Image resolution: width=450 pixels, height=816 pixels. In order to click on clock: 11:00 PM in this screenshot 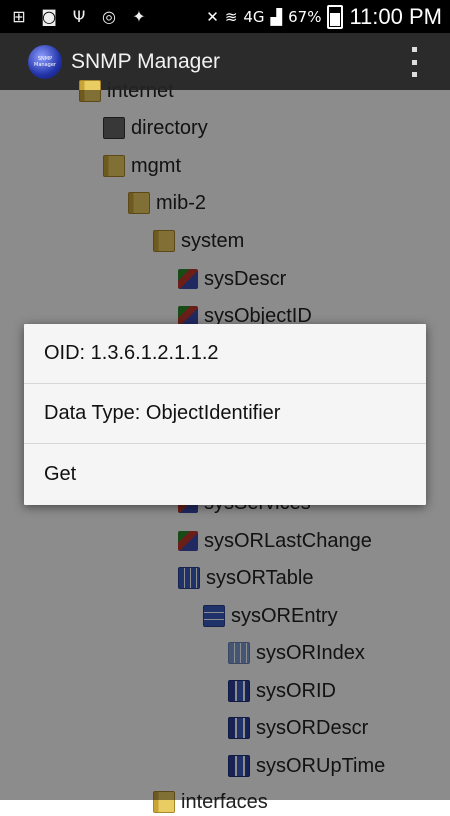, I will do `click(395, 16)`.